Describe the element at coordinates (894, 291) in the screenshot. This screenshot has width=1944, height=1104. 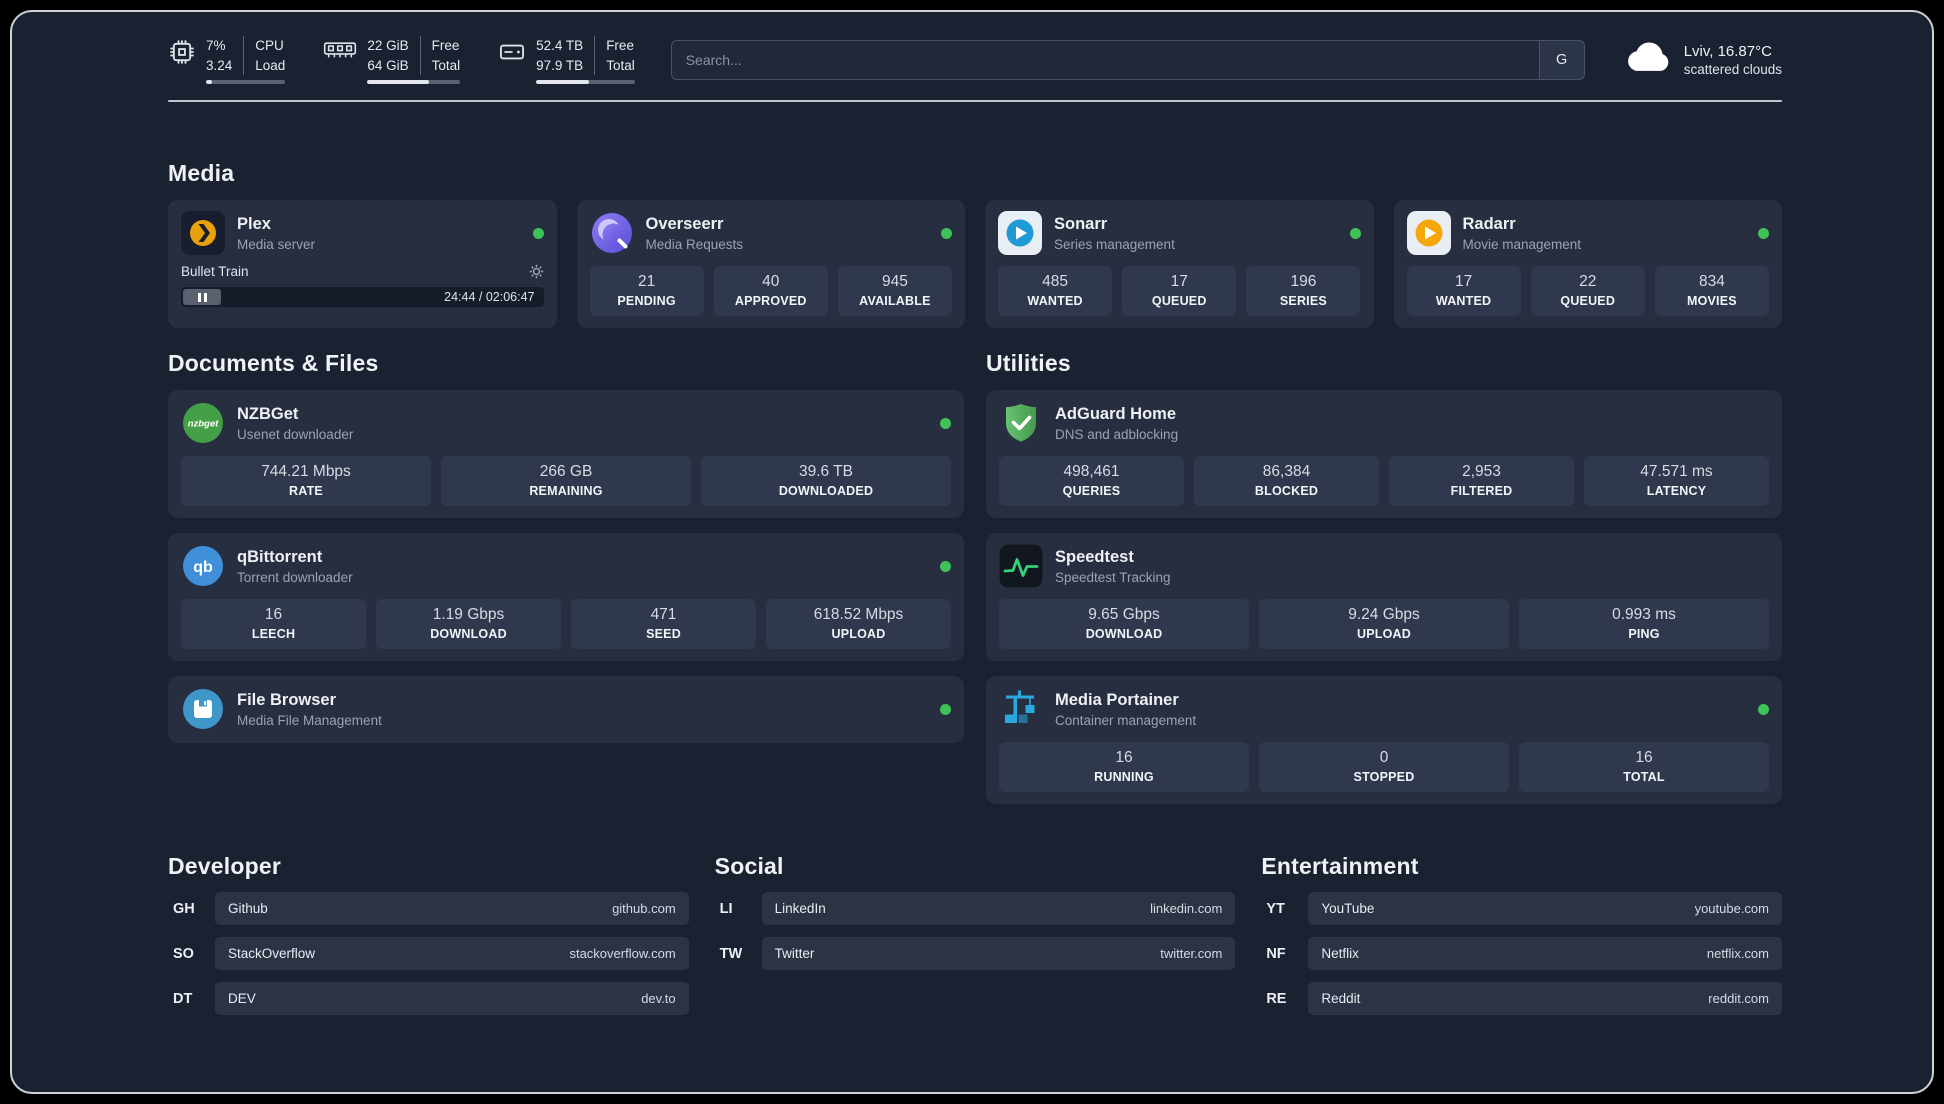
I see `stat-available: 945 AVAILABLE` at that location.